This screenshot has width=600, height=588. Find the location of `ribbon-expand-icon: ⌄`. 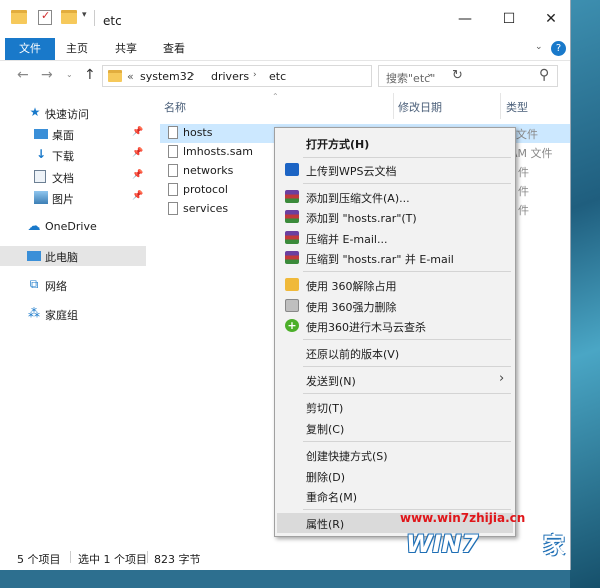

ribbon-expand-icon: ⌄ is located at coordinates (539, 47).